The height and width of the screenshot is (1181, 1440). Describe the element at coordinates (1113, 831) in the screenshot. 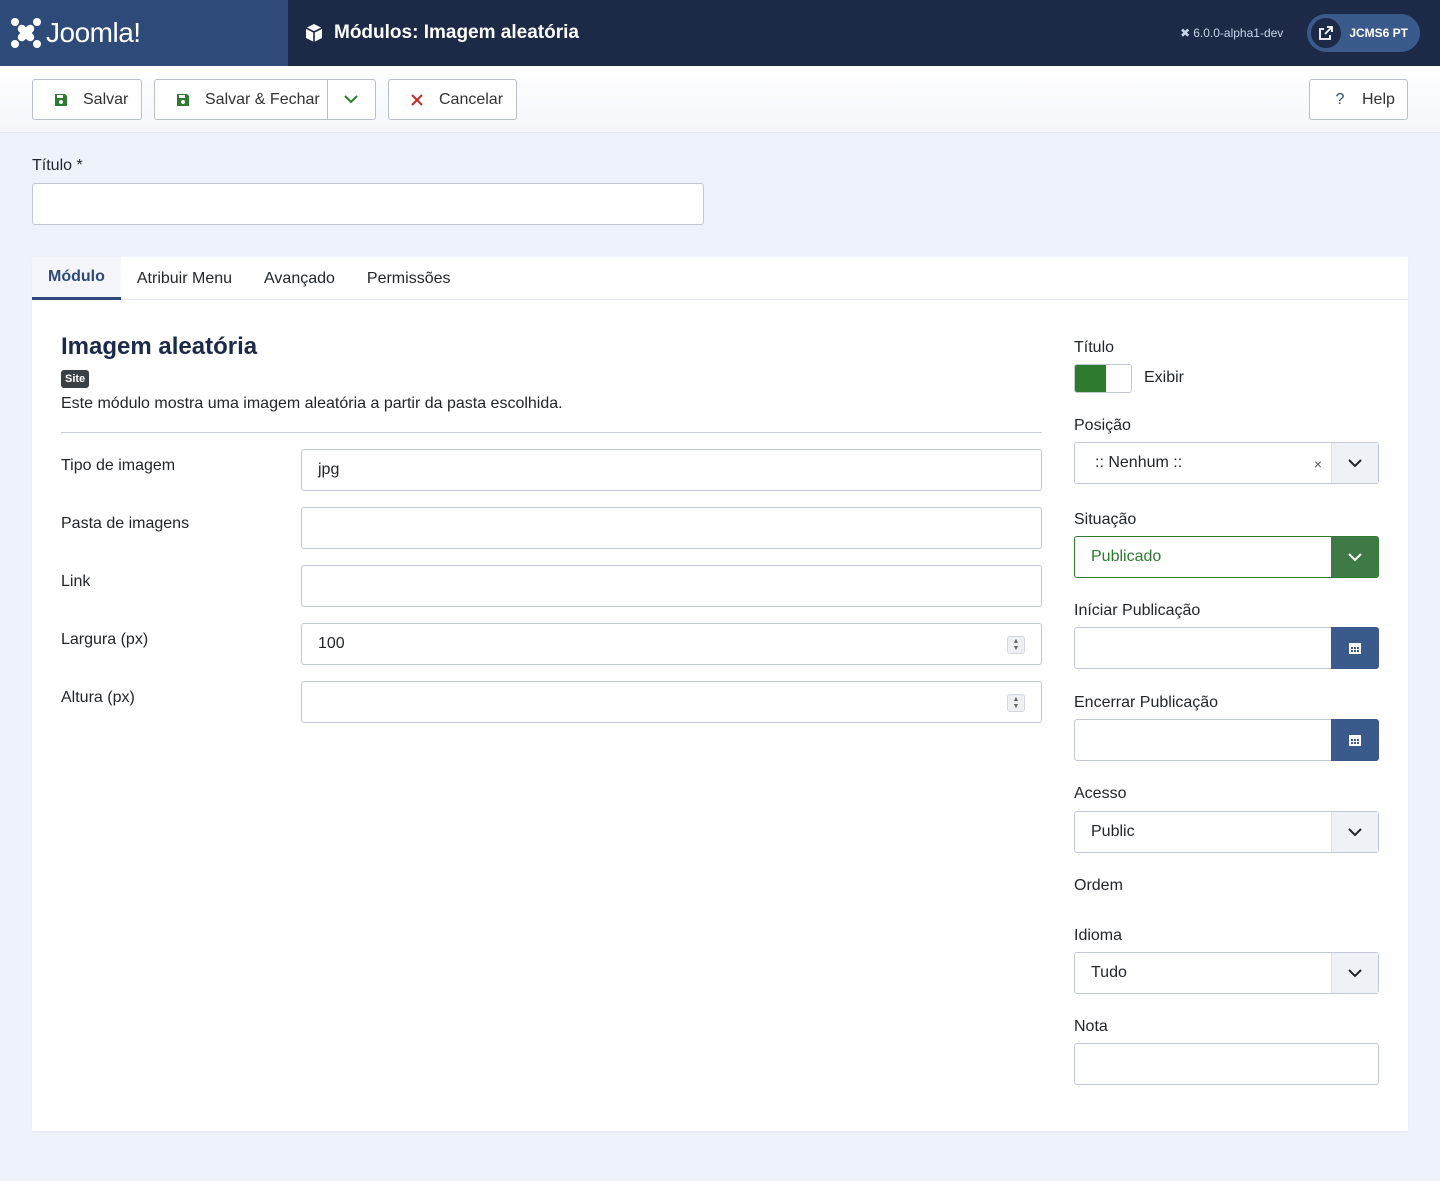

I see `access-value: Public` at that location.